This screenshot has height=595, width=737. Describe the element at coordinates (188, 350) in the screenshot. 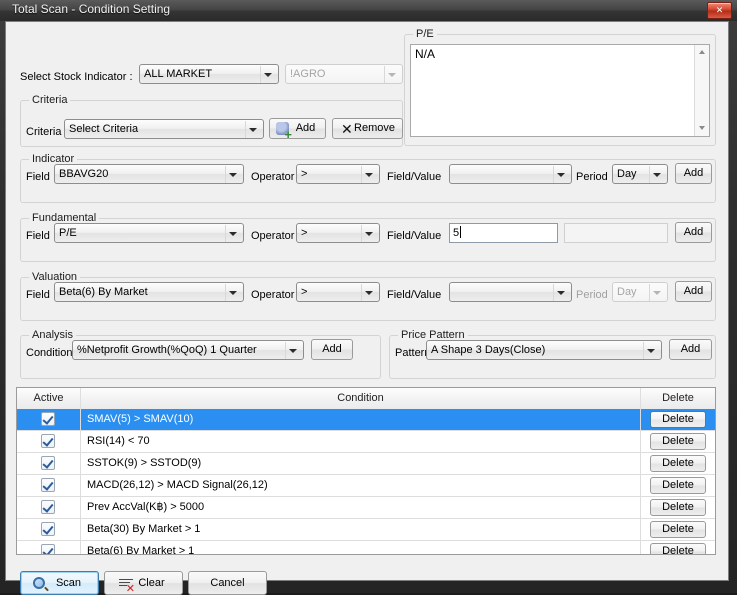

I see `analysis-condition-combo: %Netprofit Growth(%QoQ) 1 Quarter` at that location.